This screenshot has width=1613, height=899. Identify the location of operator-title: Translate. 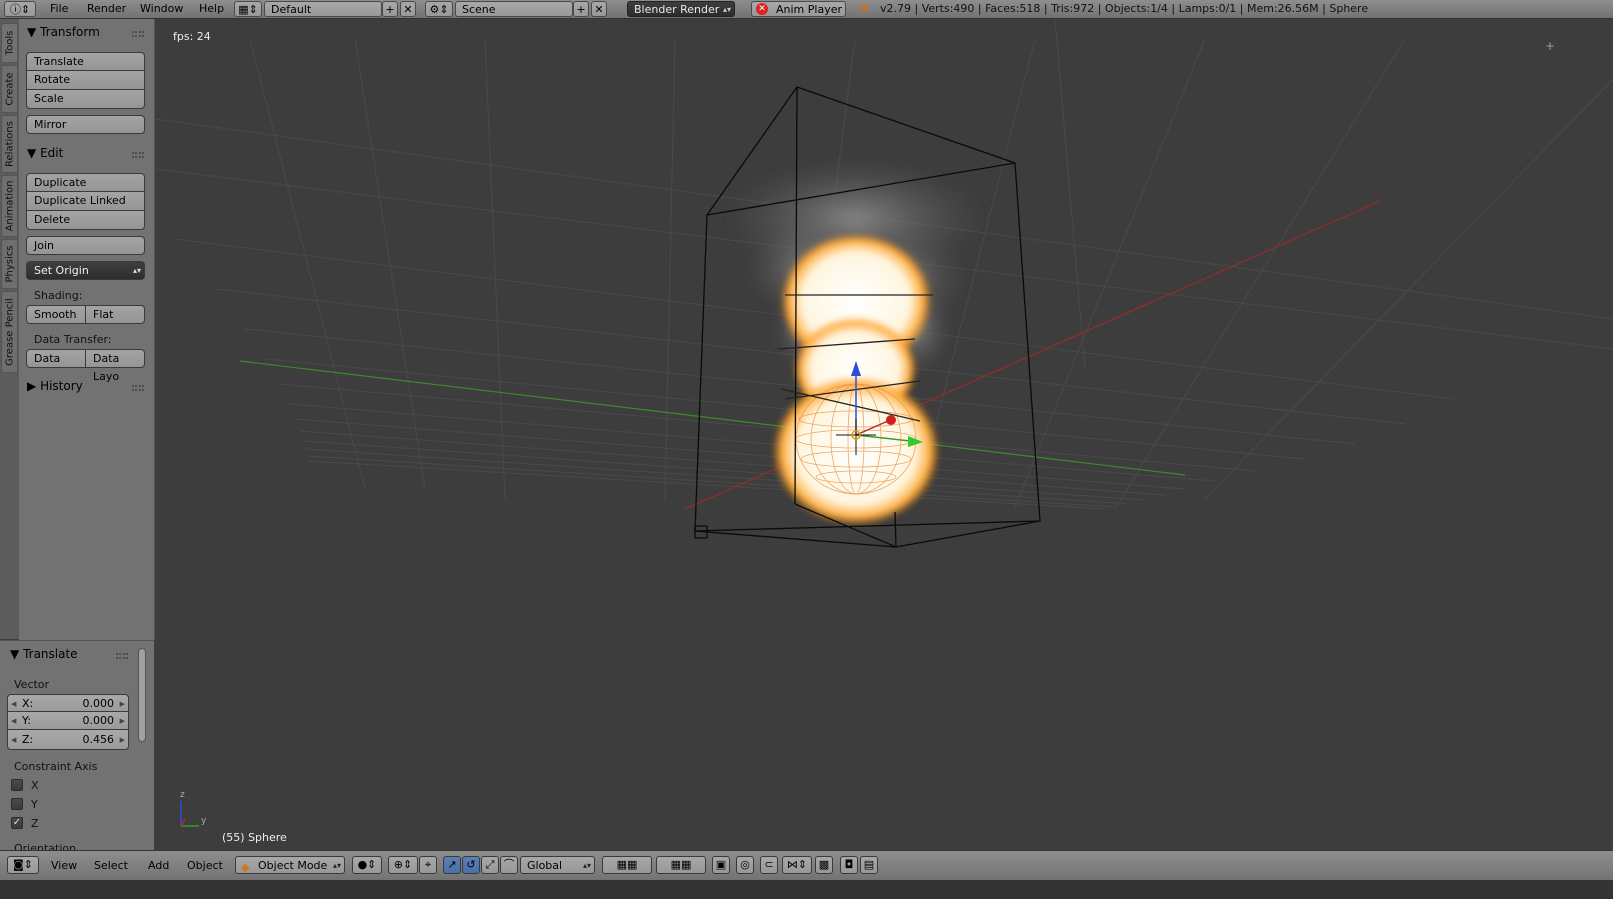
(50, 654).